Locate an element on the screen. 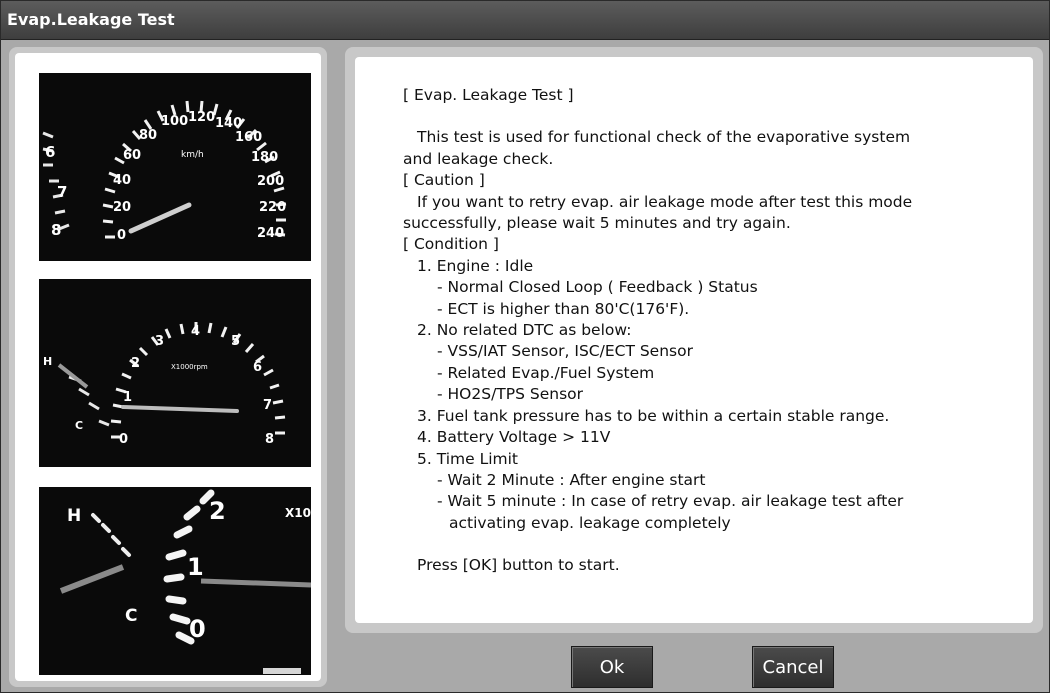 This screenshot has height=693, width=1050. temp-low-label: C is located at coordinates (131, 616).